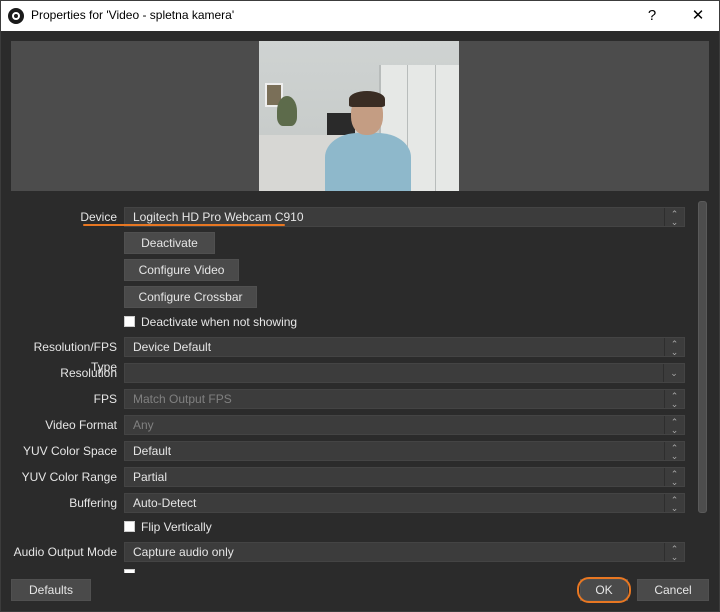 The height and width of the screenshot is (612, 720). What do you see at coordinates (133, 15) in the screenshot?
I see `window-title: Properties for 'Video - spletna kamera'` at bounding box center [133, 15].